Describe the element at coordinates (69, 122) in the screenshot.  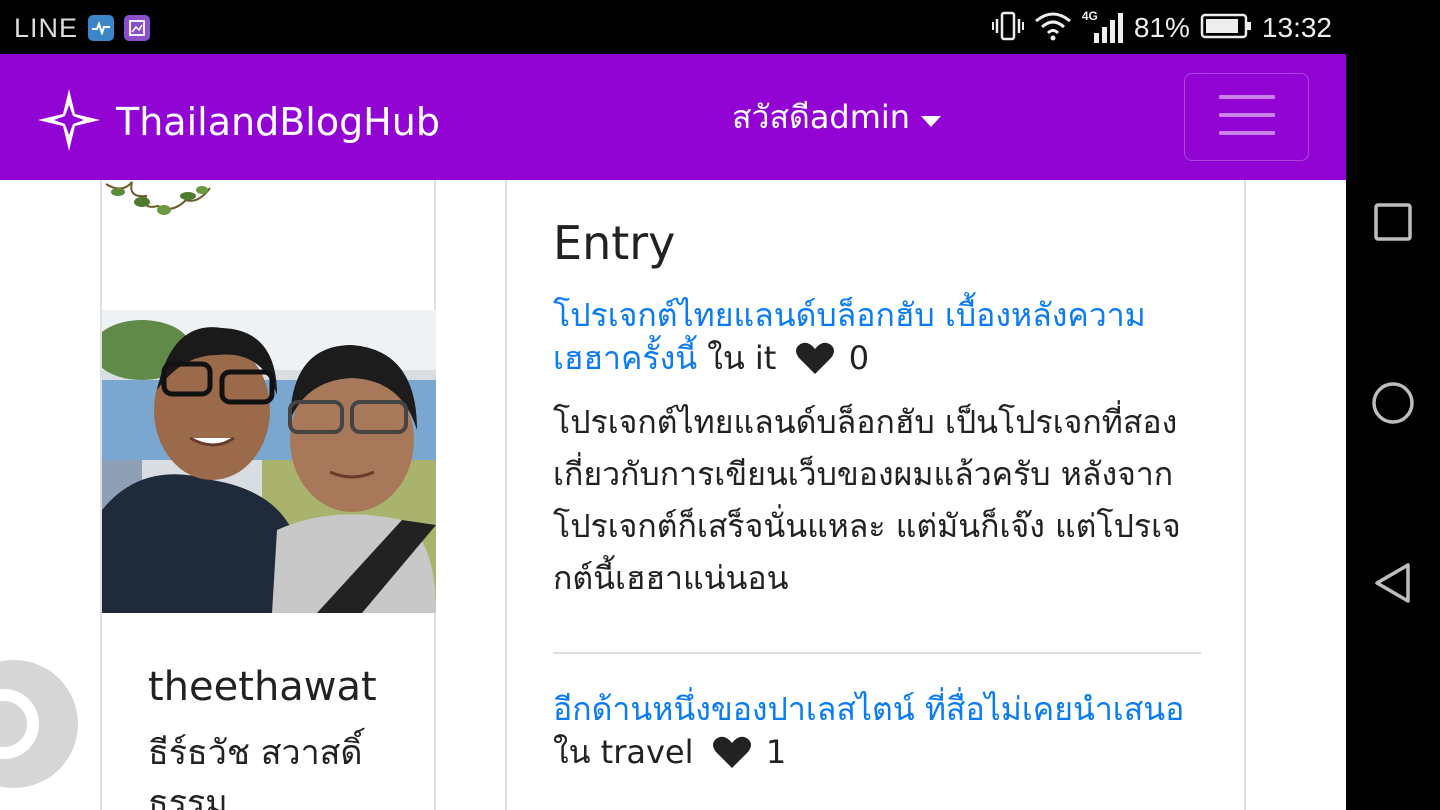
I see `compass-star-icon` at that location.